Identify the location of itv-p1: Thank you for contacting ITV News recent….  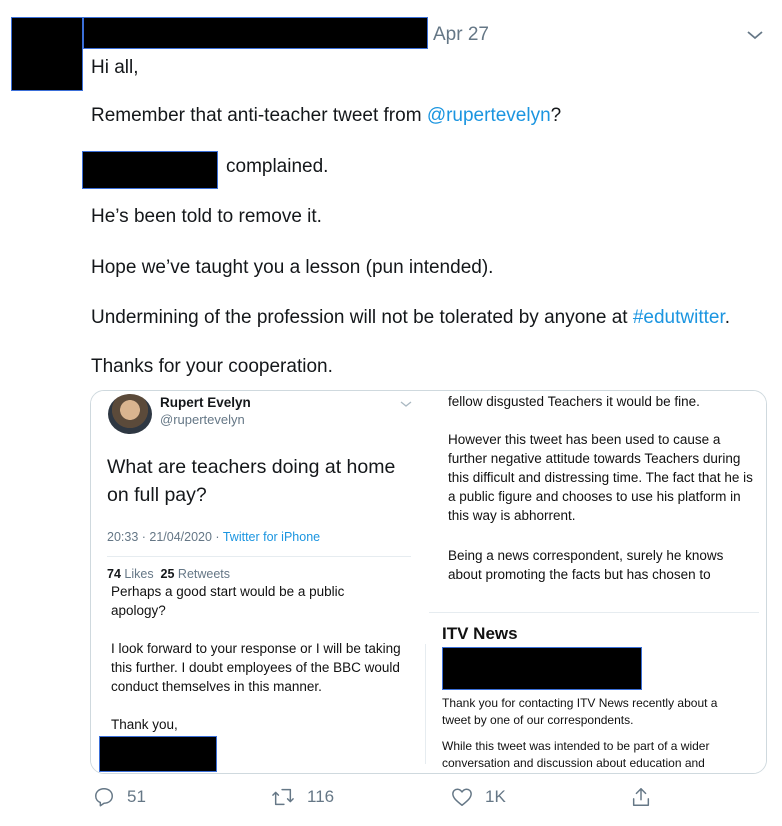
(580, 711).